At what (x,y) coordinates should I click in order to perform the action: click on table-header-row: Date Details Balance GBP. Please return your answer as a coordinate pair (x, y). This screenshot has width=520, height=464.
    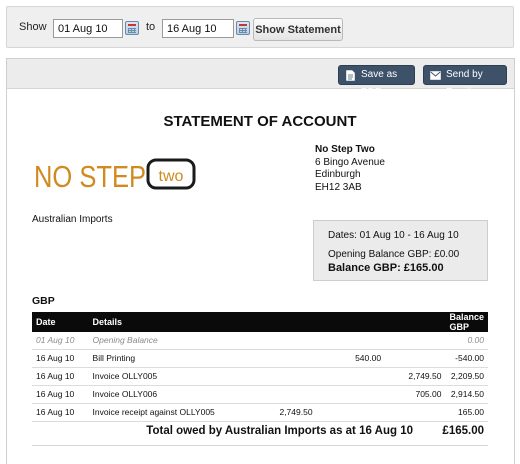
    Looking at the image, I should click on (260, 322).